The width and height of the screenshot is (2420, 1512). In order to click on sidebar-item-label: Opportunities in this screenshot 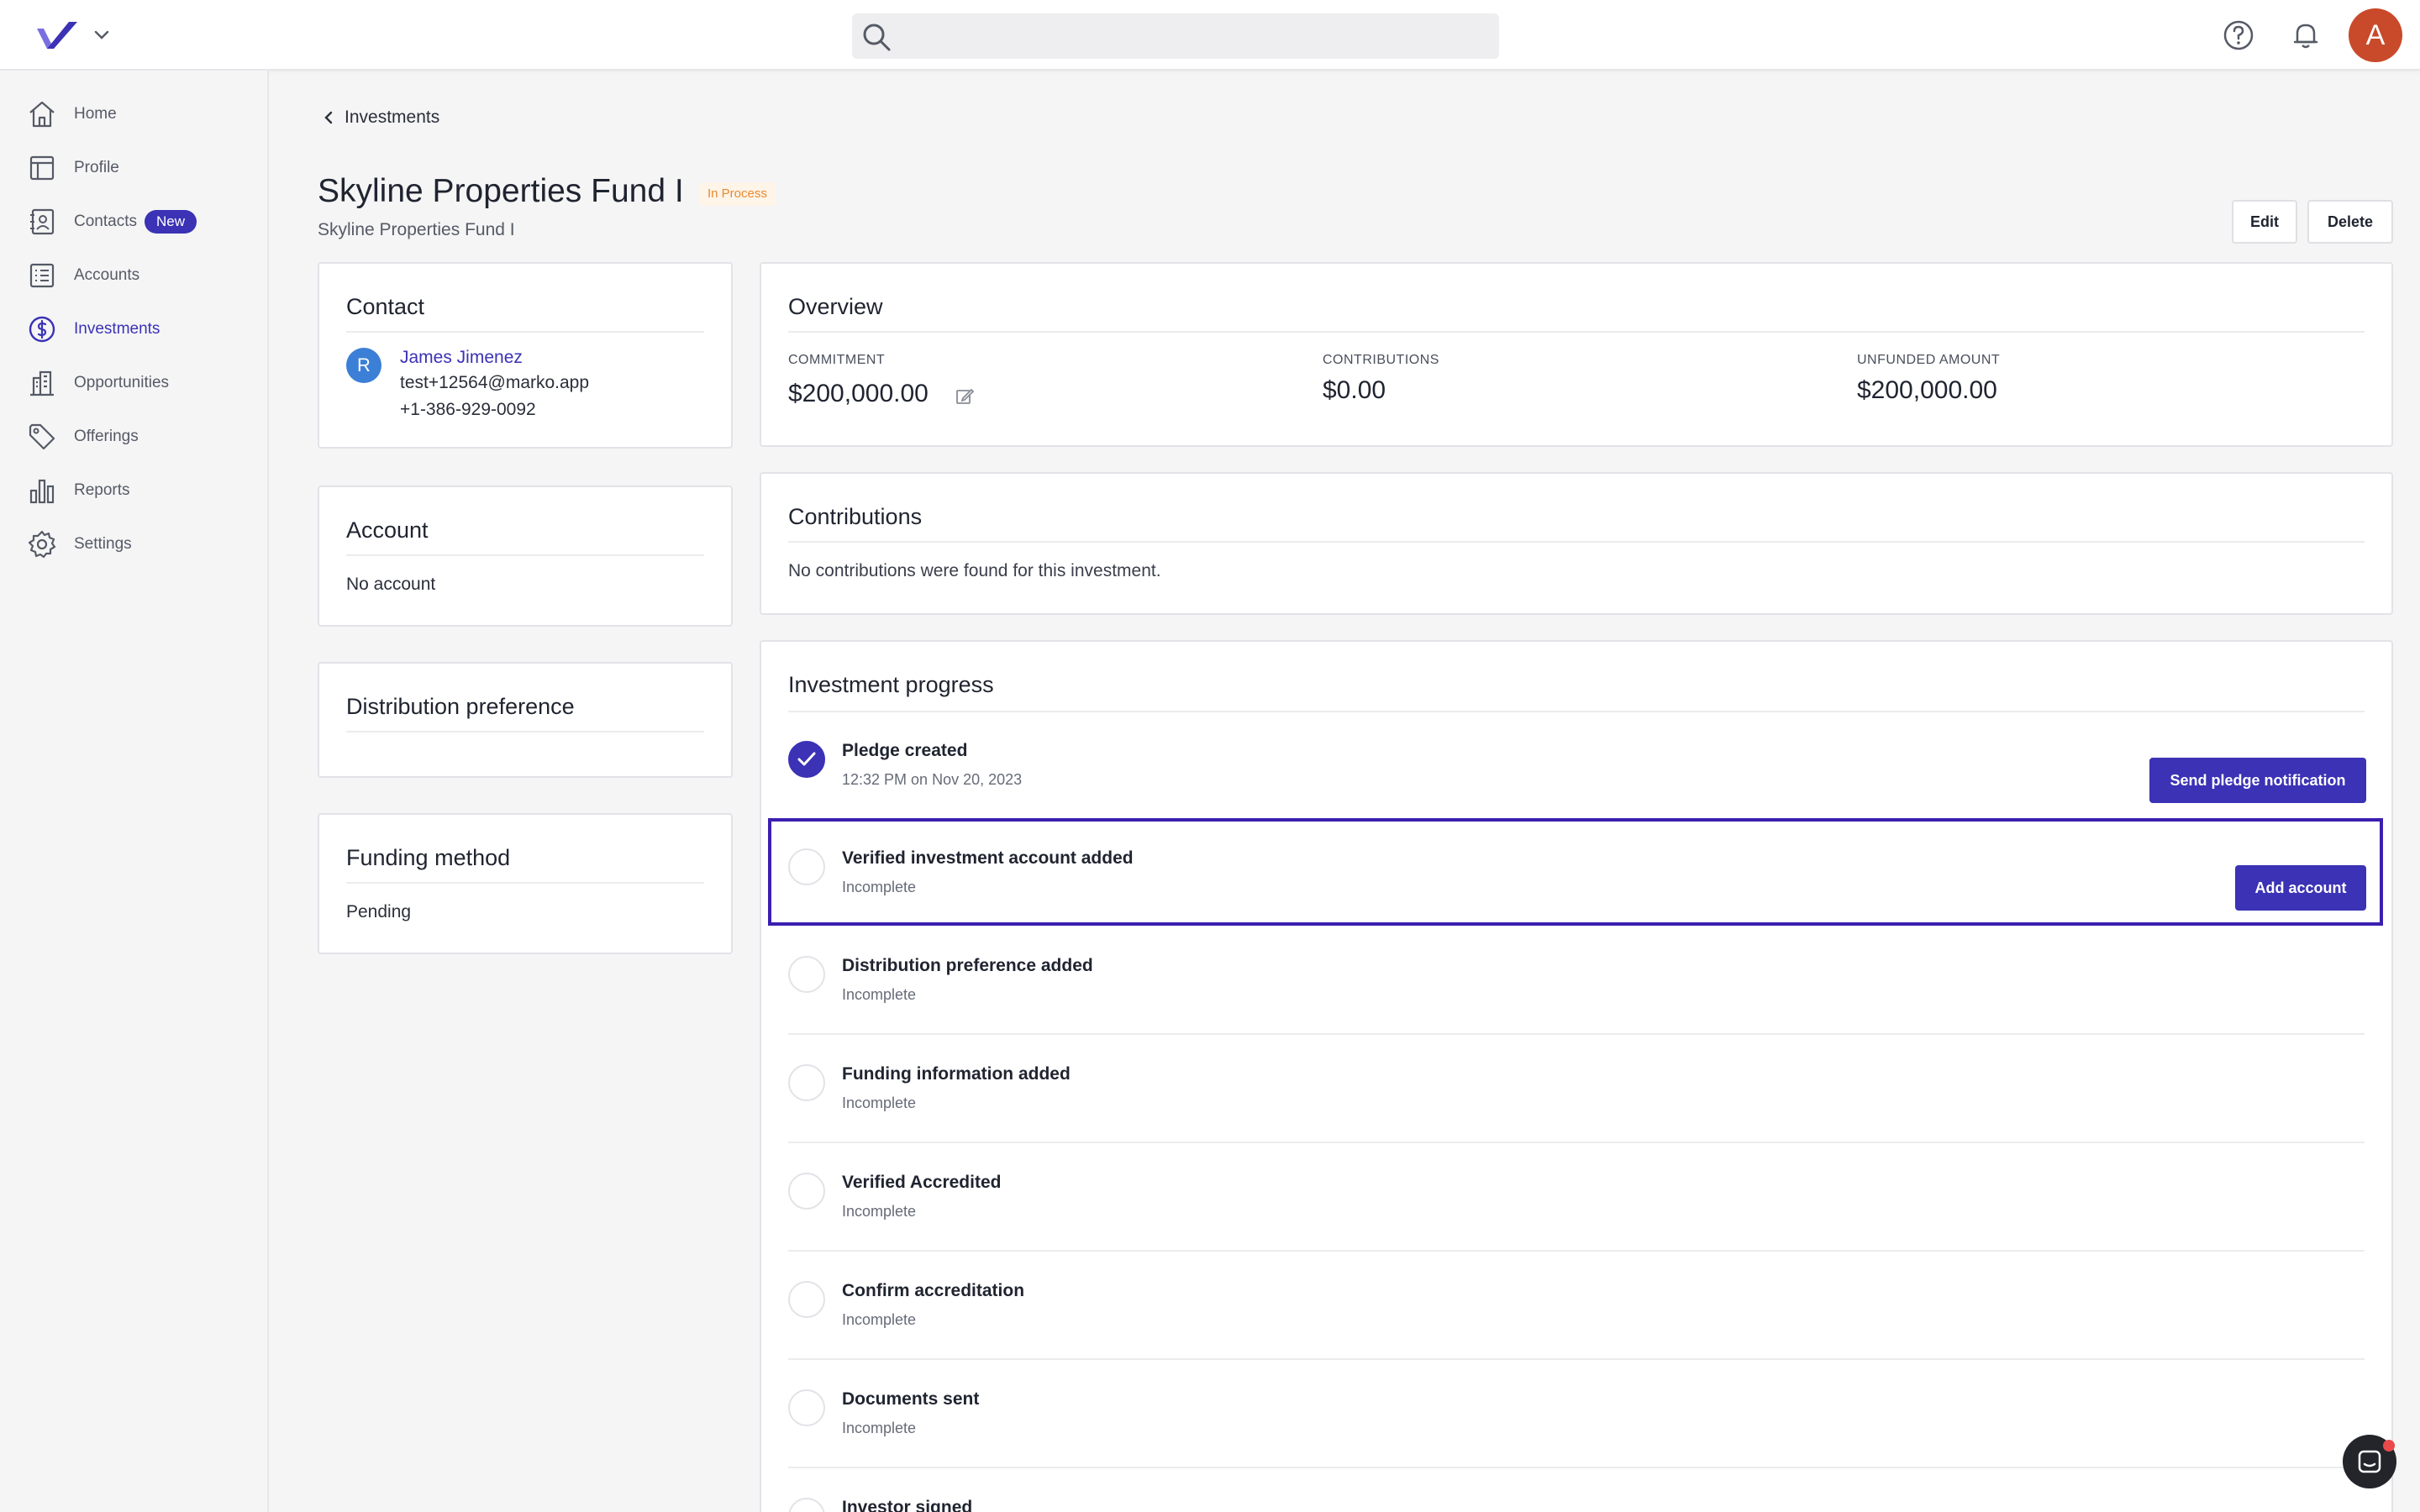, I will do `click(122, 382)`.